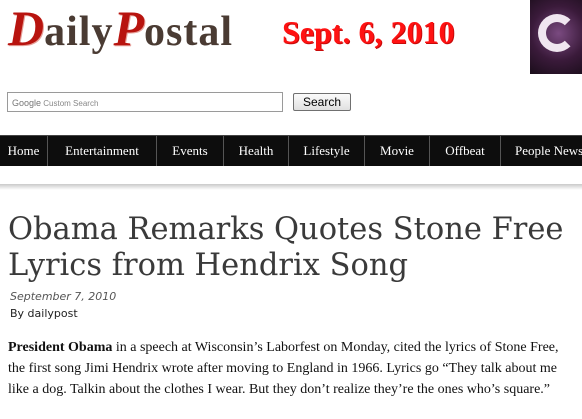 Image resolution: width=582 pixels, height=419 pixels. What do you see at coordinates (128, 28) in the screenshot?
I see `logo-initial-p: P` at bounding box center [128, 28].